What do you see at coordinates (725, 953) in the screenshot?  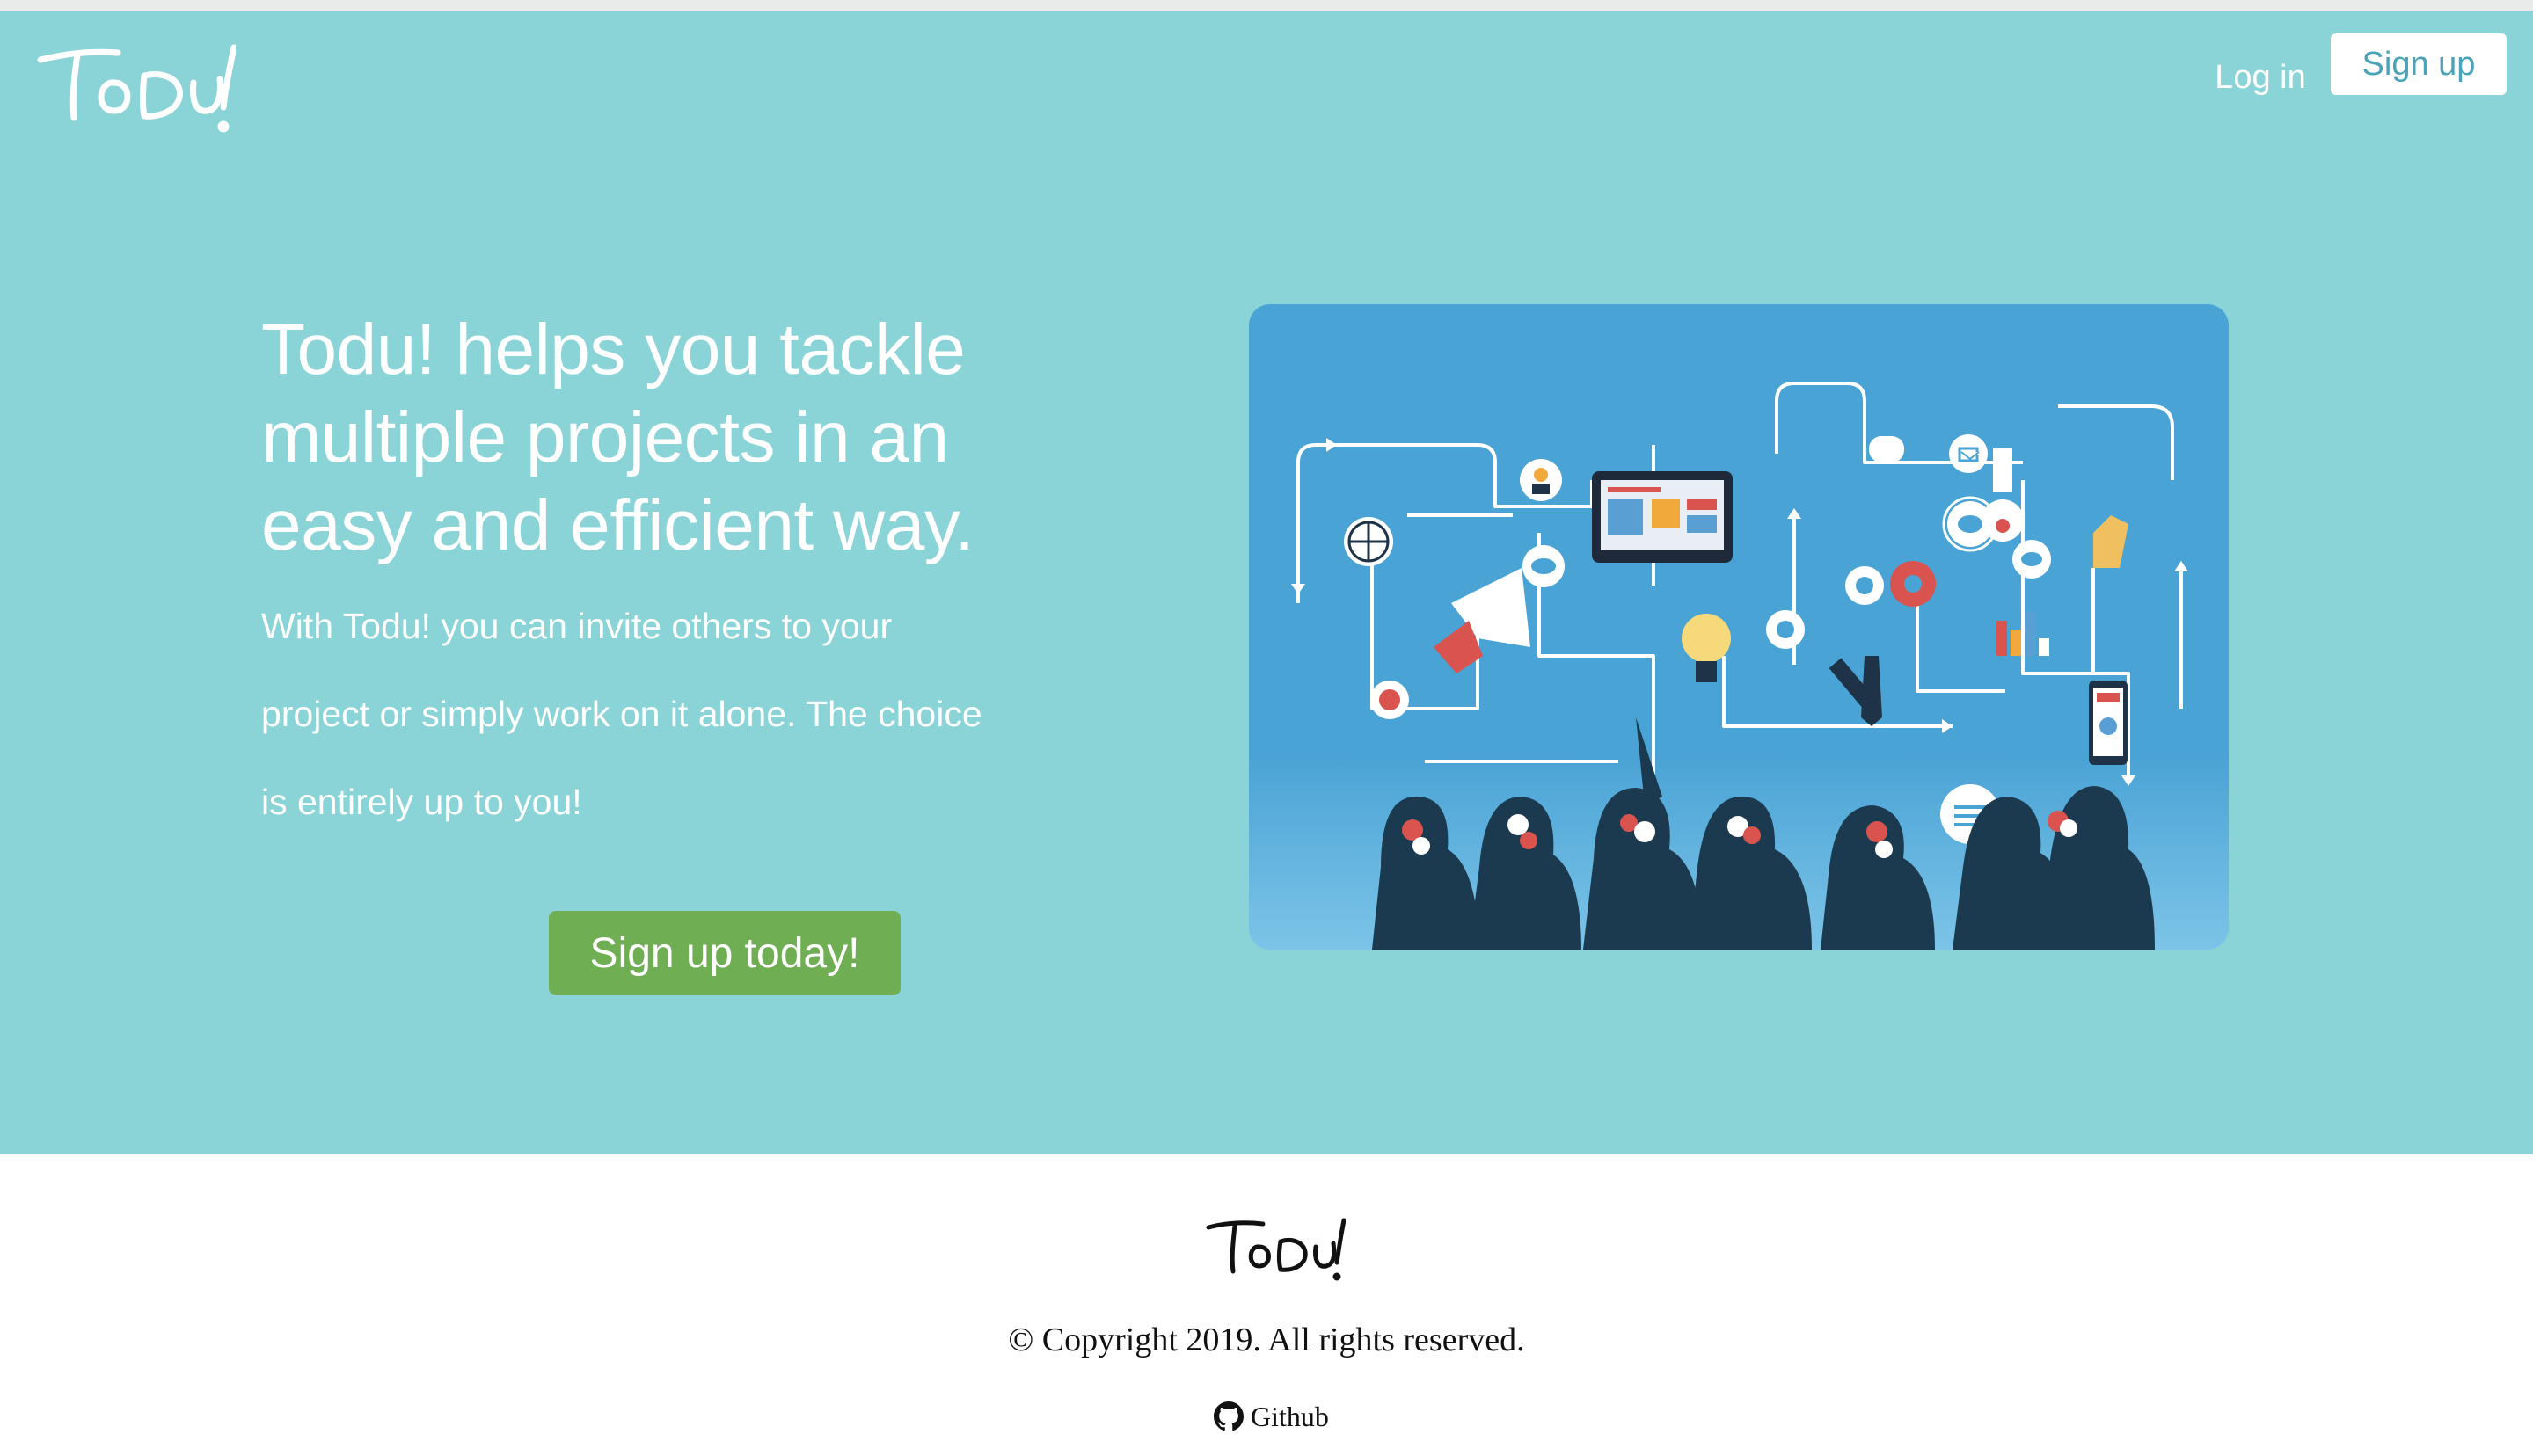 I see `signup-today-button: Sign up today!` at bounding box center [725, 953].